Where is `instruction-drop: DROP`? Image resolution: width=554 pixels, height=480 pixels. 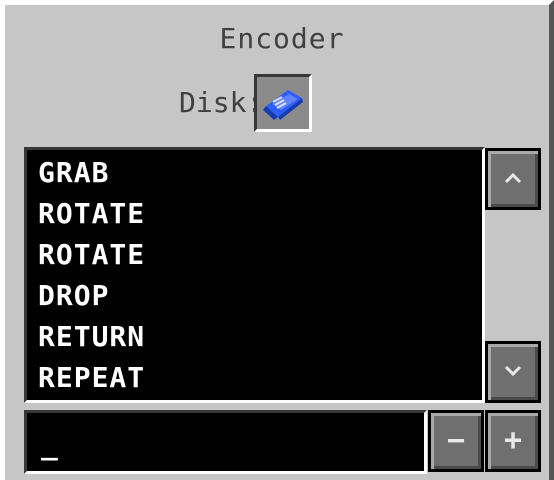 instruction-drop: DROP is located at coordinates (73, 295).